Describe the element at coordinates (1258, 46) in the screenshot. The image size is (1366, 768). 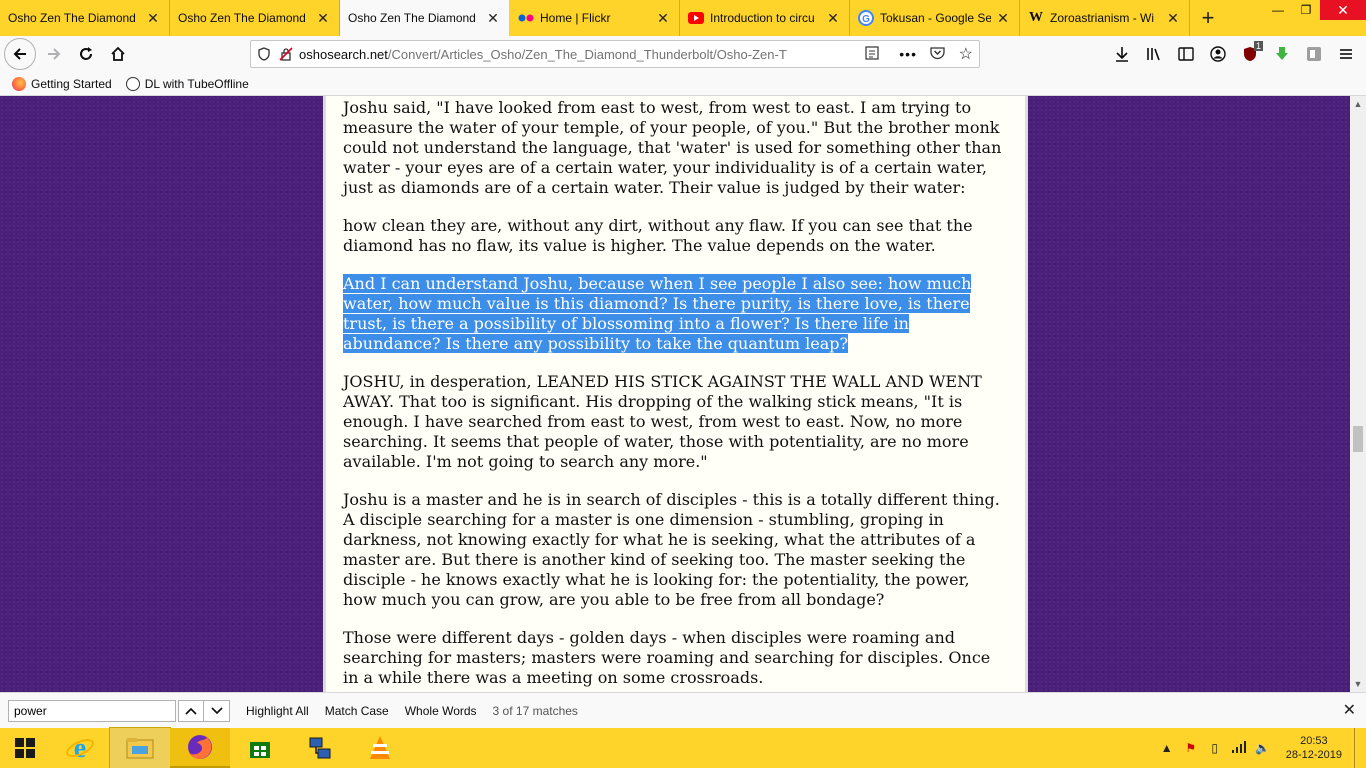
I see `addon-badge: 1` at that location.